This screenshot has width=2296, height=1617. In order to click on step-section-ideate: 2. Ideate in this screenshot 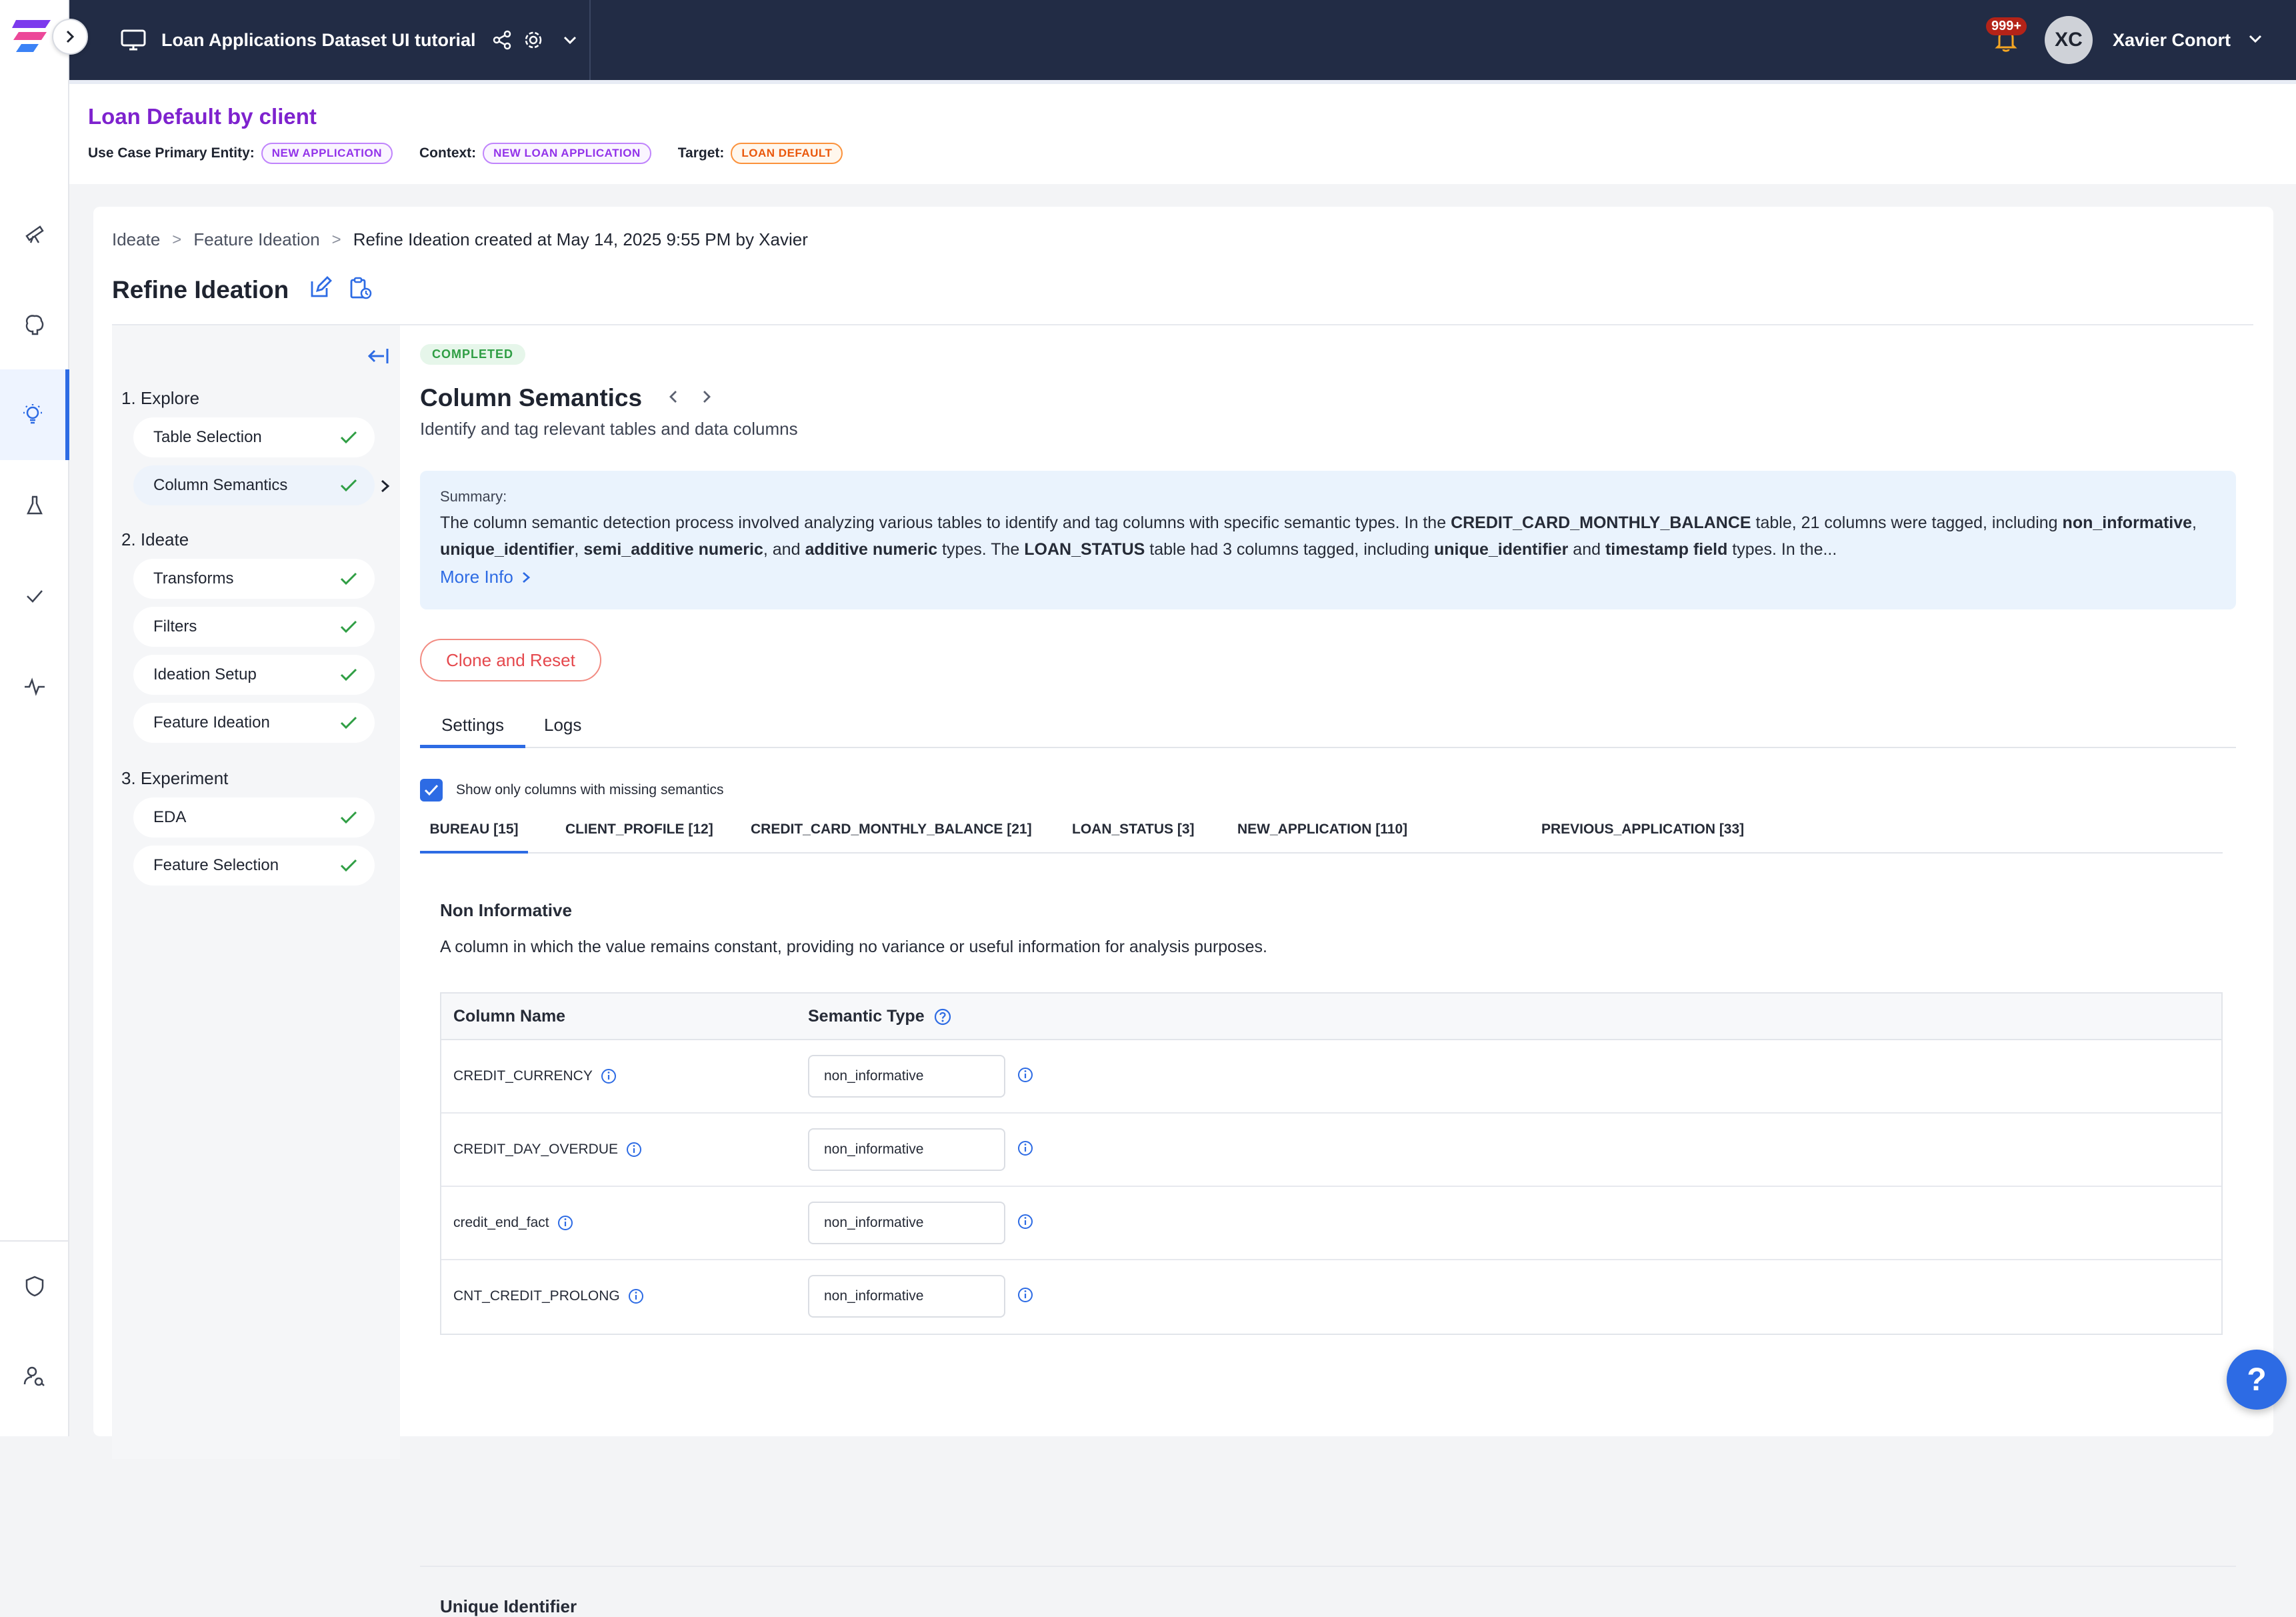, I will do `click(155, 539)`.